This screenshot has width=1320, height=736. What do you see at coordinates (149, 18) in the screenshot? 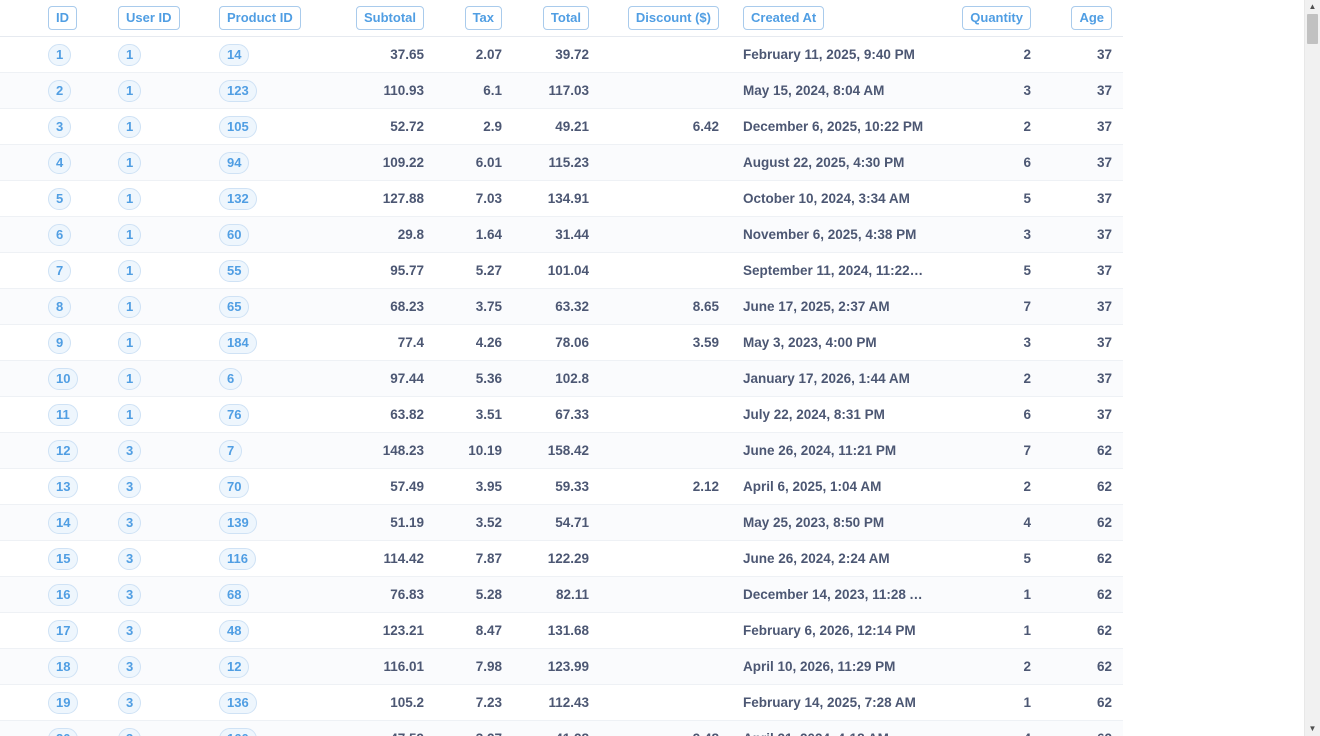
I see `column-header-label: User ID` at bounding box center [149, 18].